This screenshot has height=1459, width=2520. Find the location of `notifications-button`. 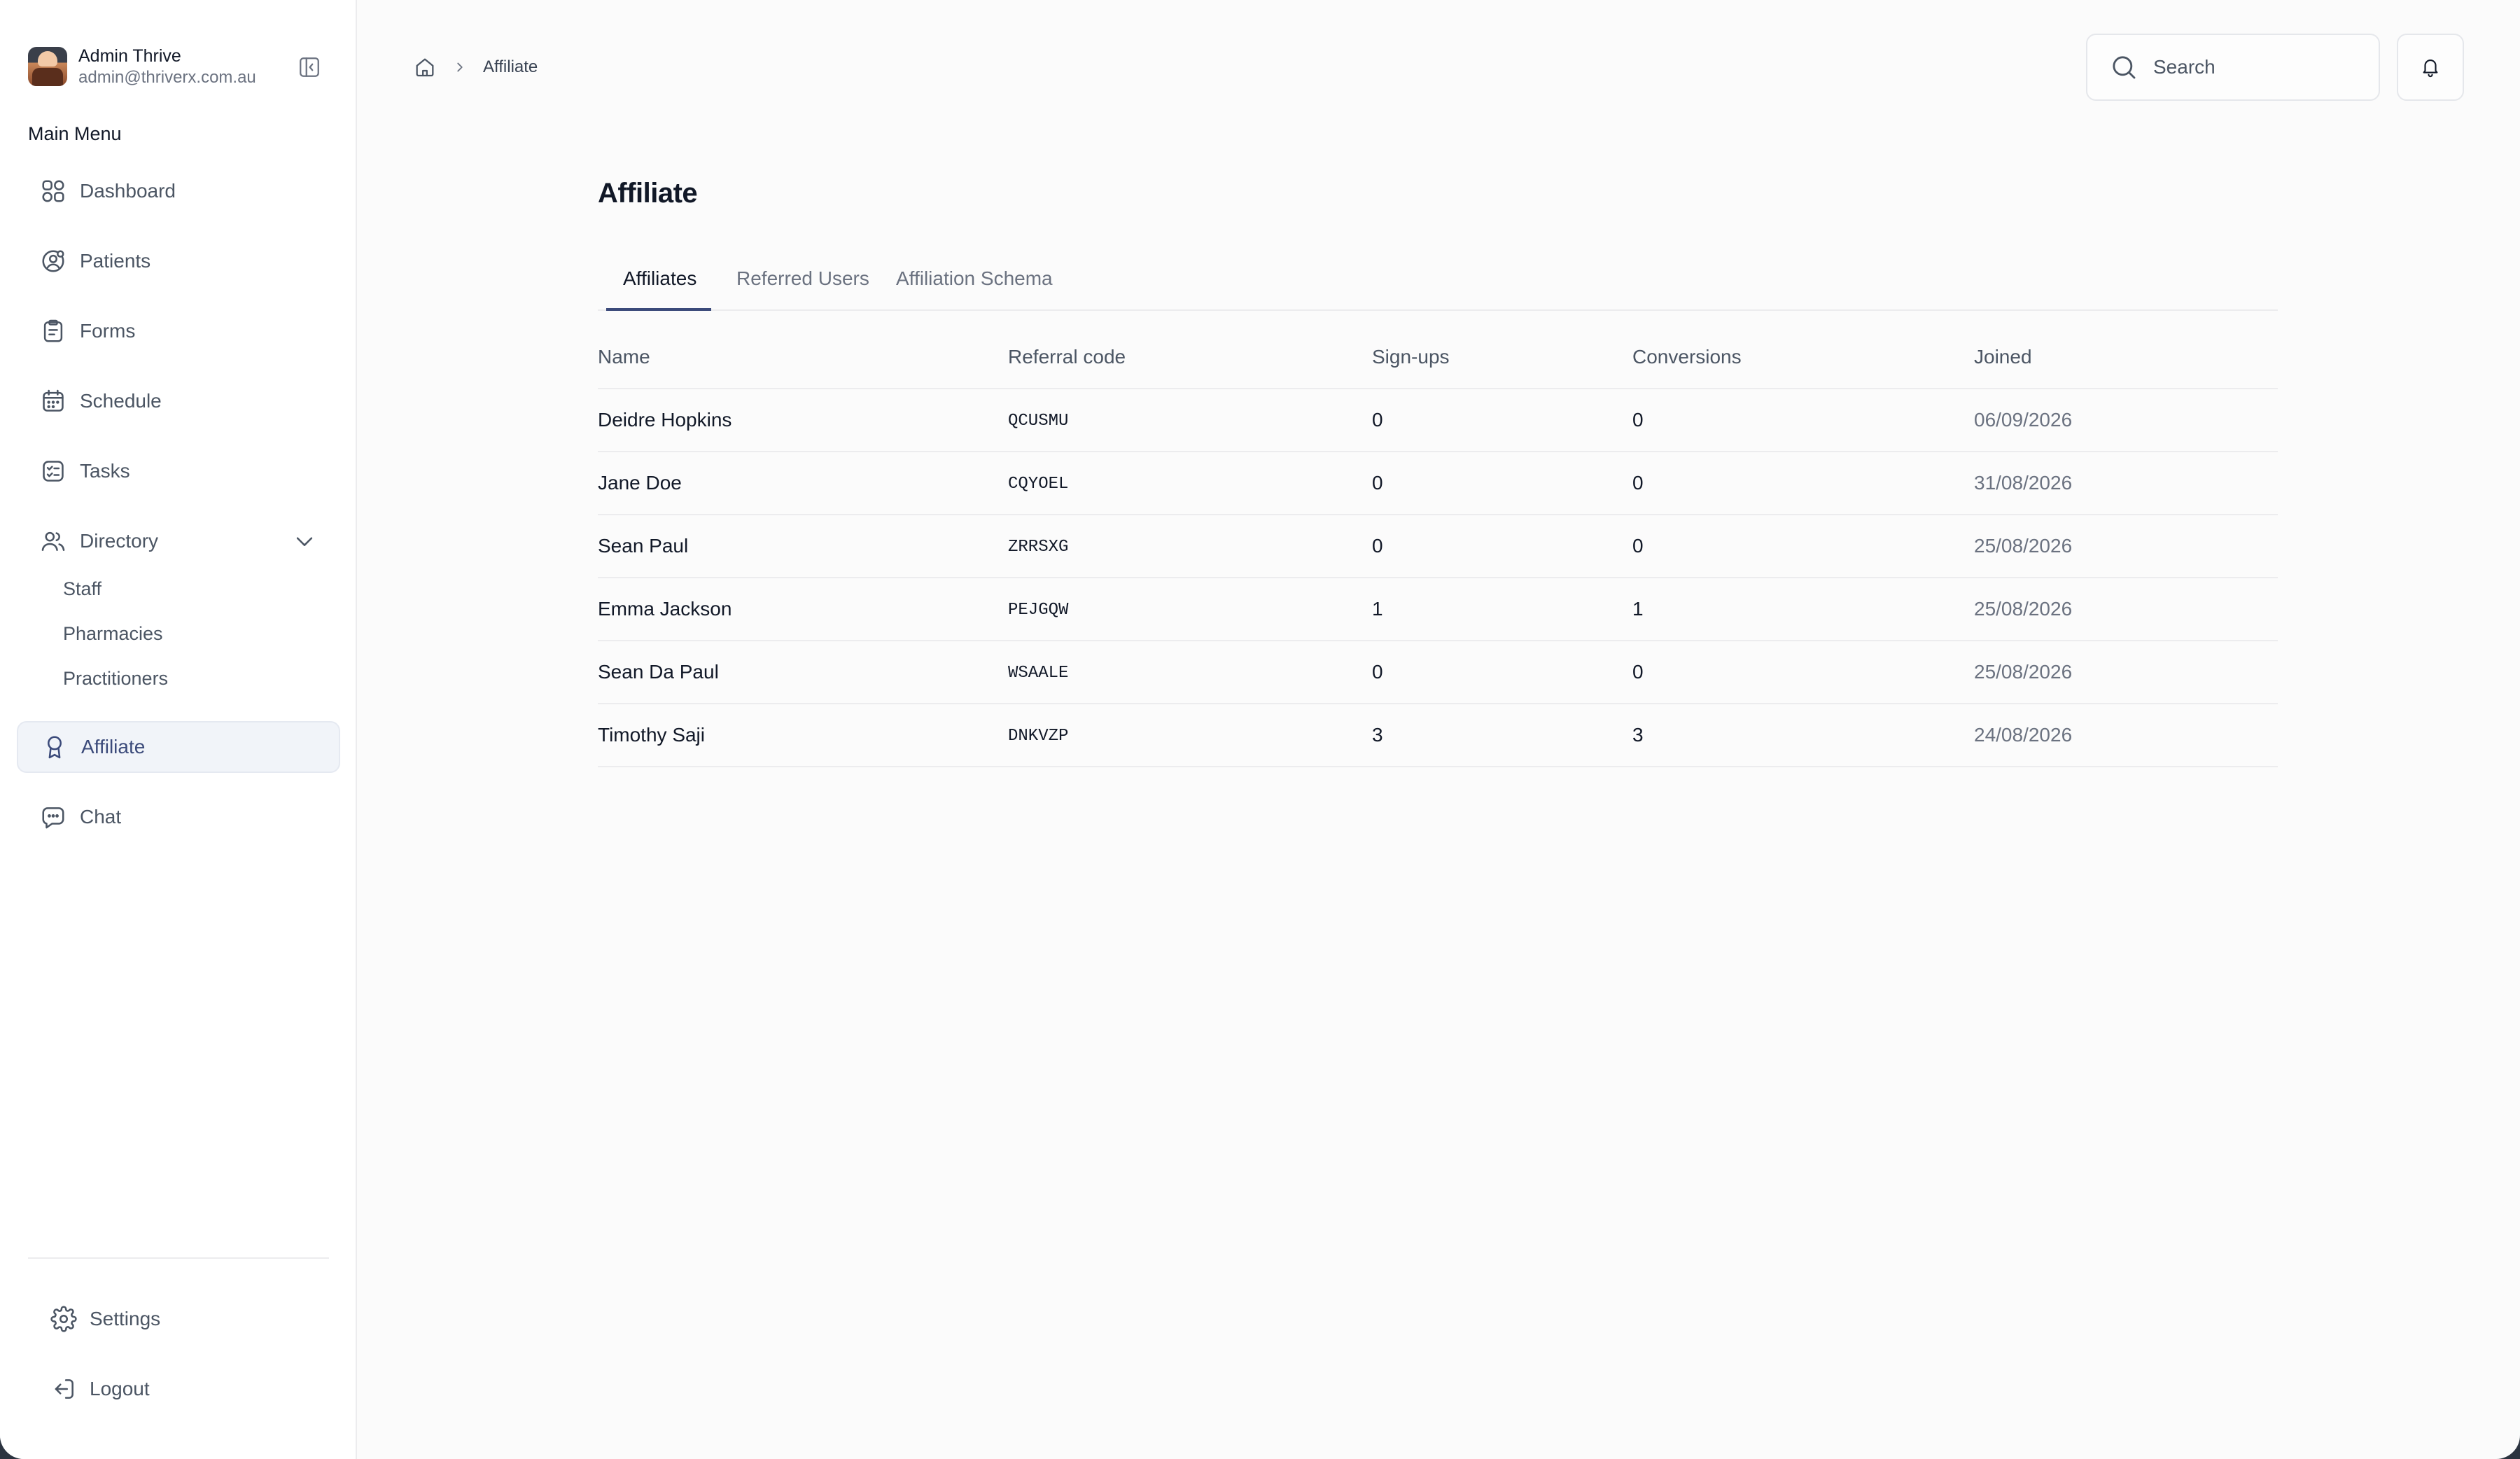

notifications-button is located at coordinates (2430, 67).